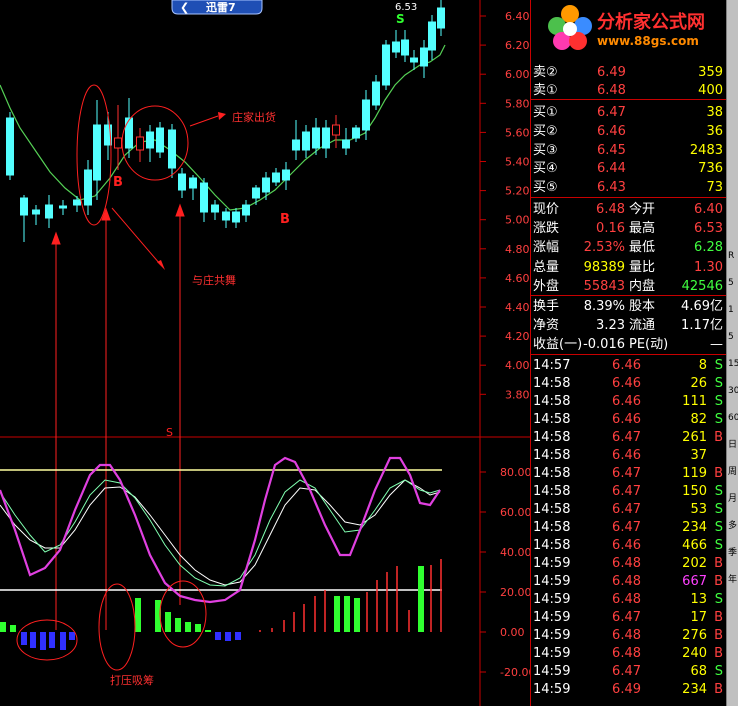 Image resolution: width=738 pixels, height=706 pixels. I want to click on tick-row: 14:59 6.47 17 B, so click(629, 618).